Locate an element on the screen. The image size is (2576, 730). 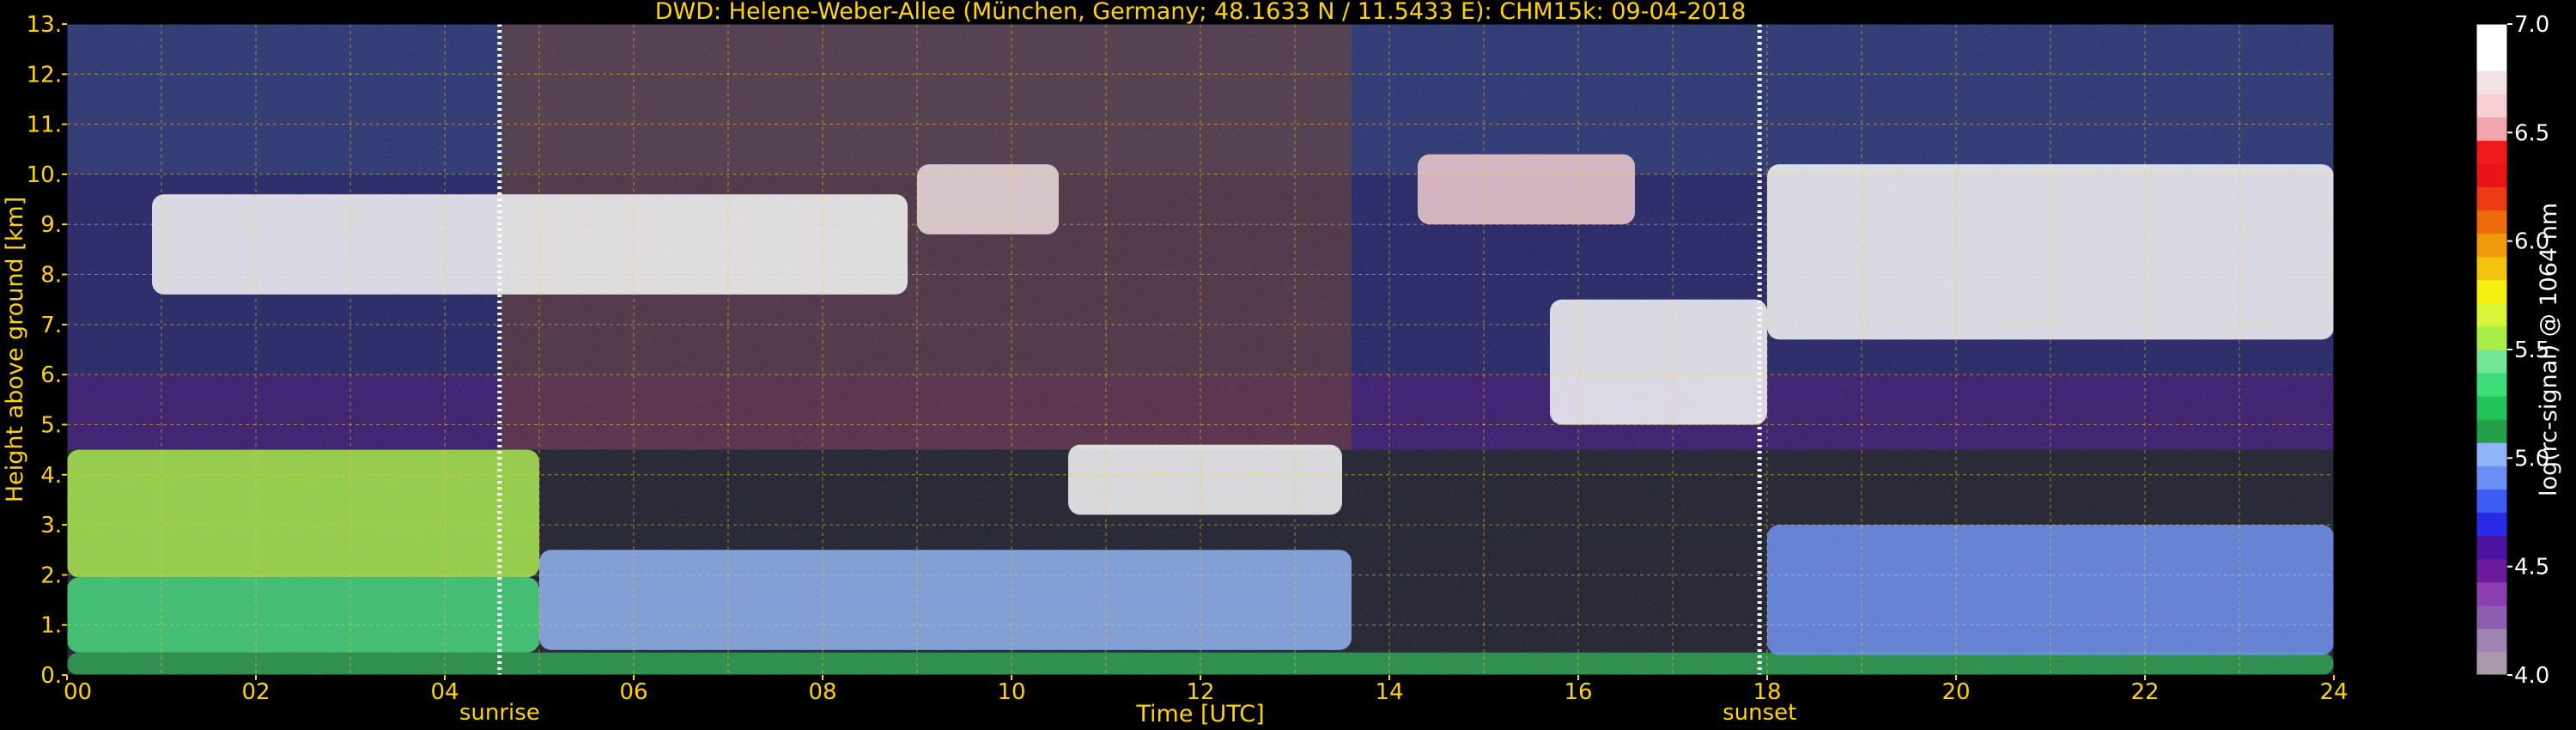
x-axis-label: Time [UTC] is located at coordinates (1199, 714).